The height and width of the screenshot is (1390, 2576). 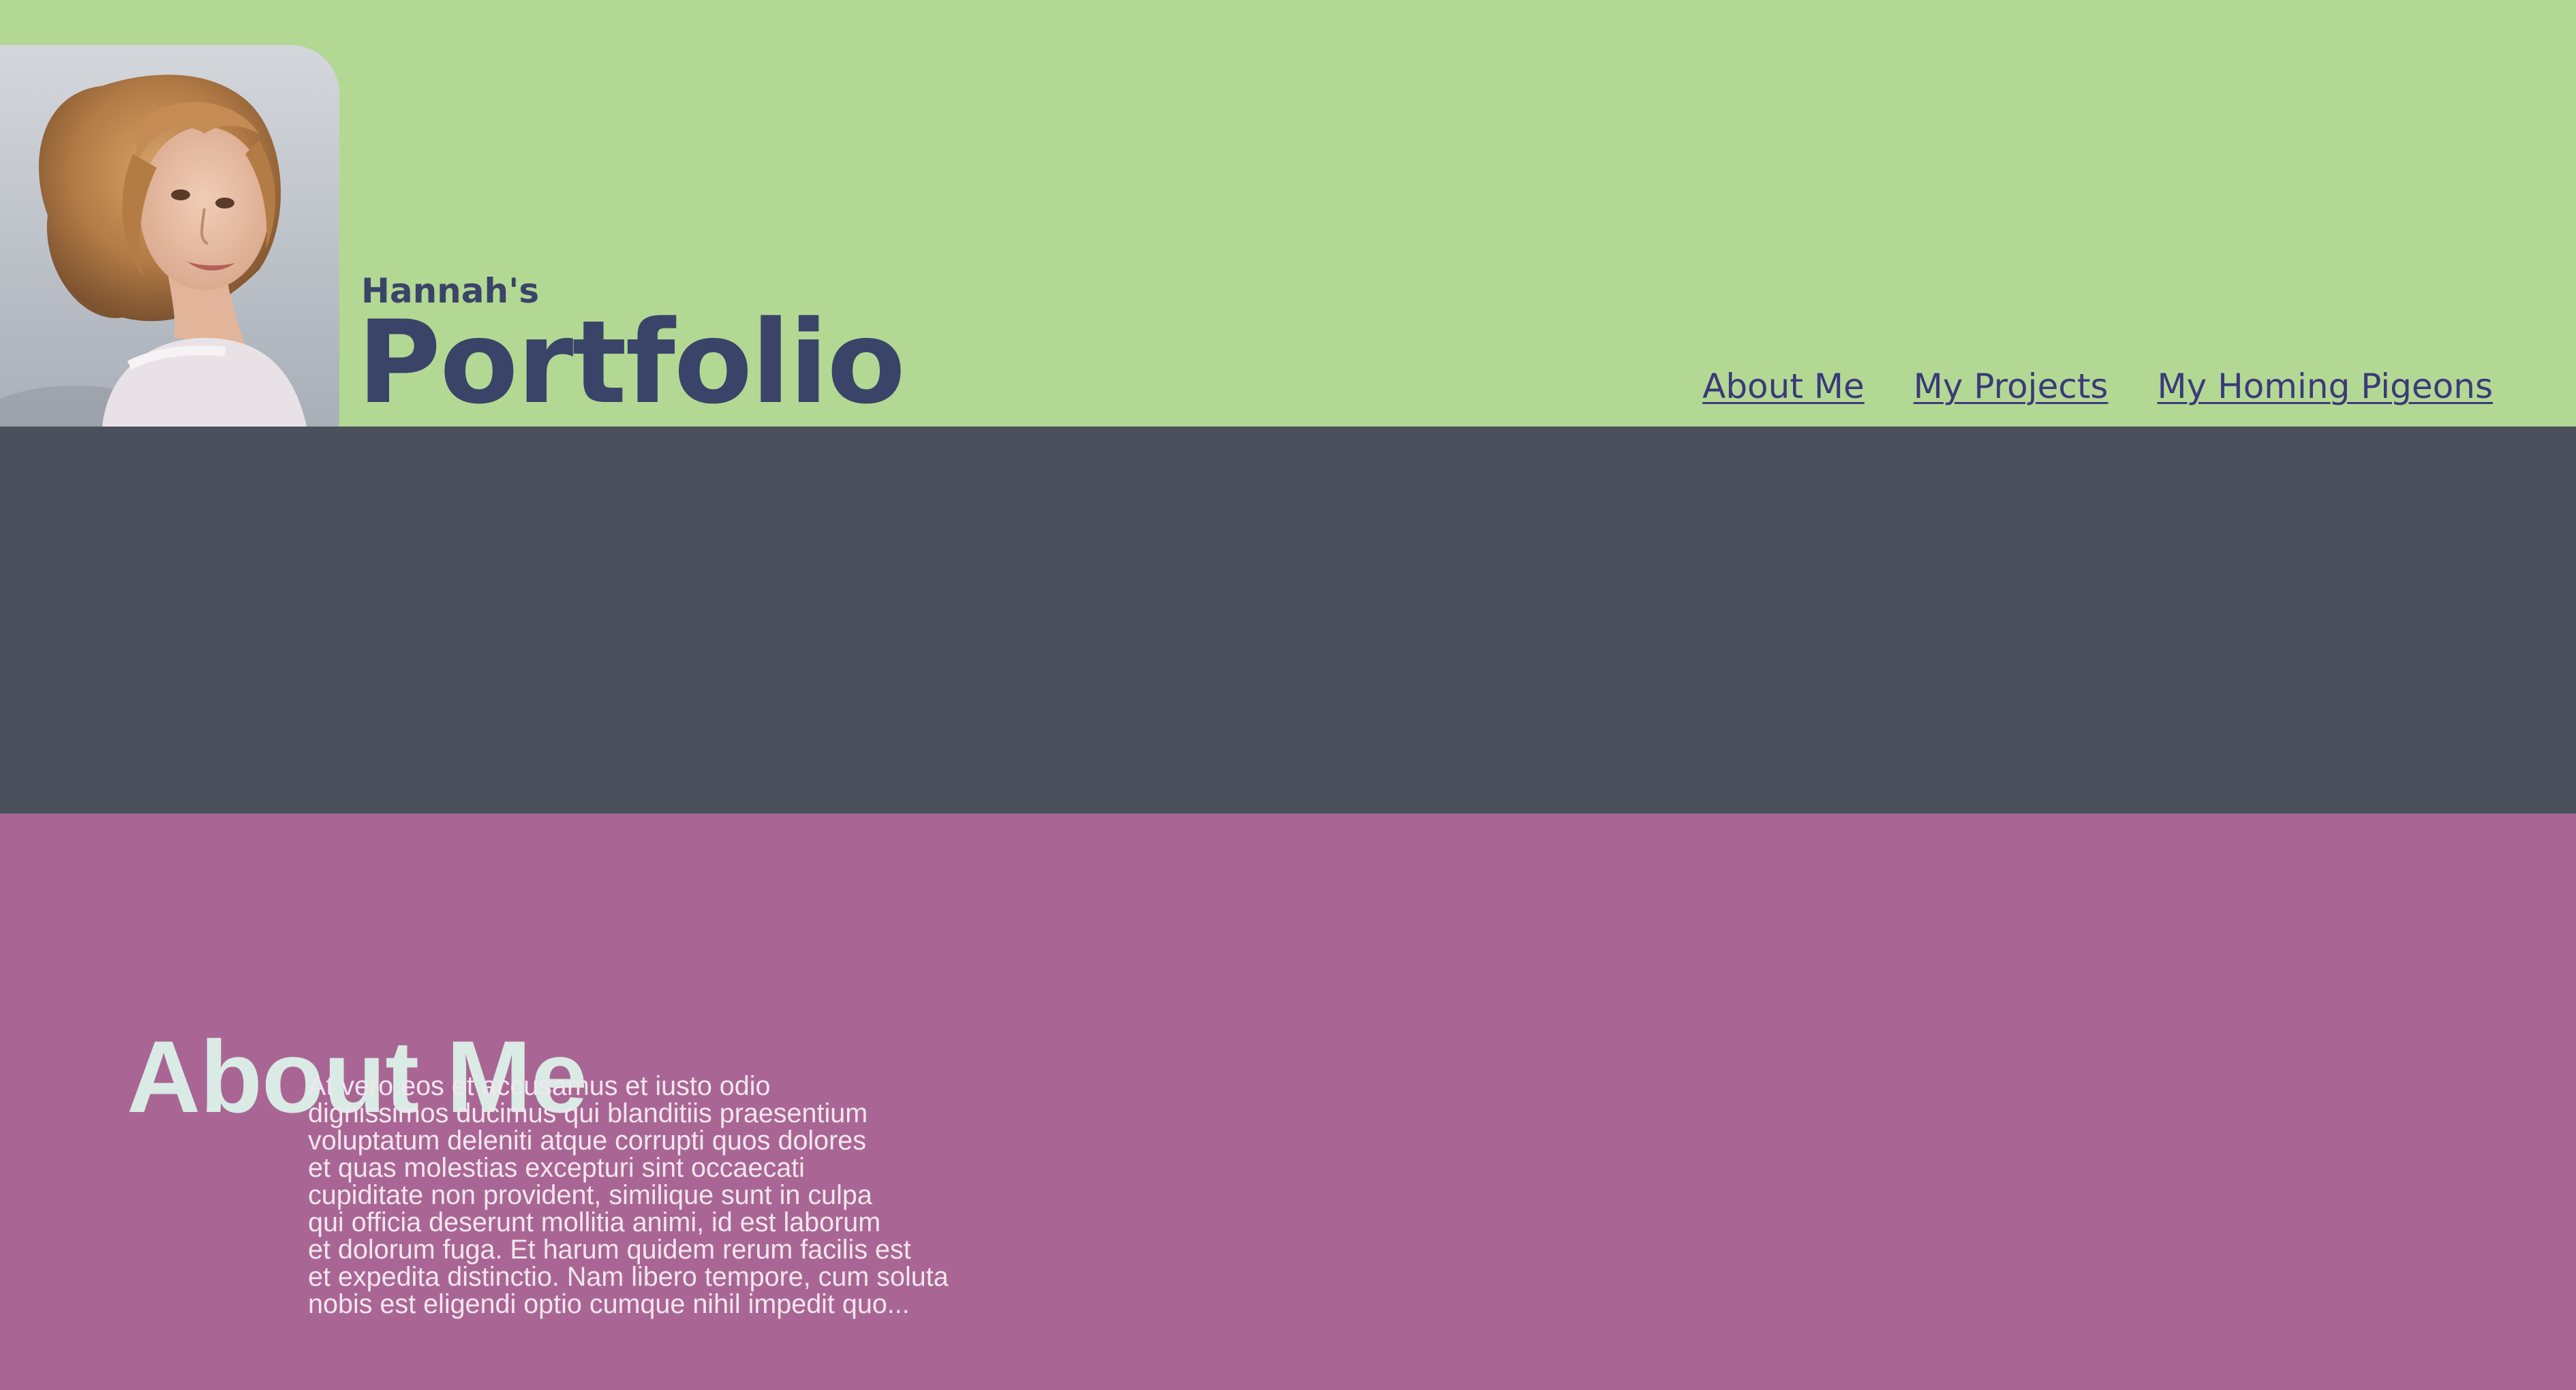 I want to click on nav-link-about-me: About Me, so click(x=1783, y=386).